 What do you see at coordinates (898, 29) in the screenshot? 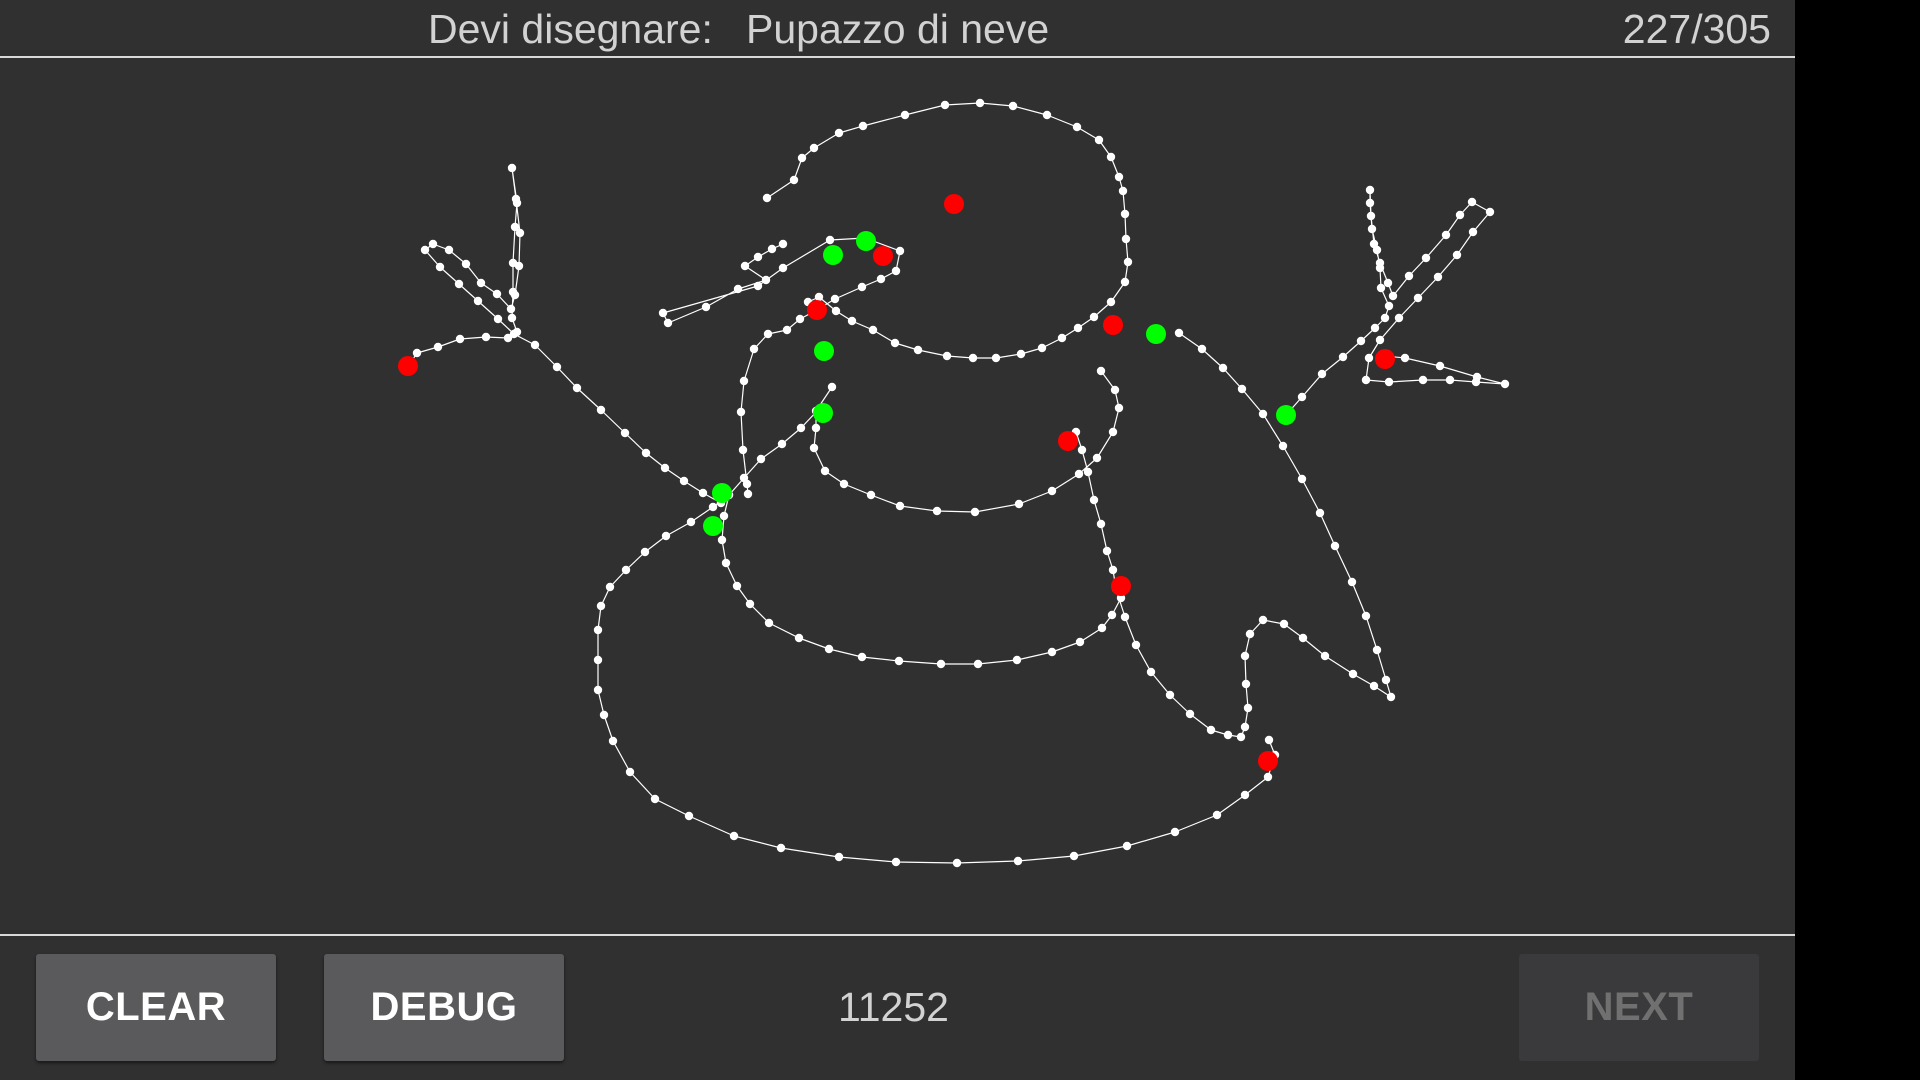
I see `prompt-word: Pupazzo di neve` at bounding box center [898, 29].